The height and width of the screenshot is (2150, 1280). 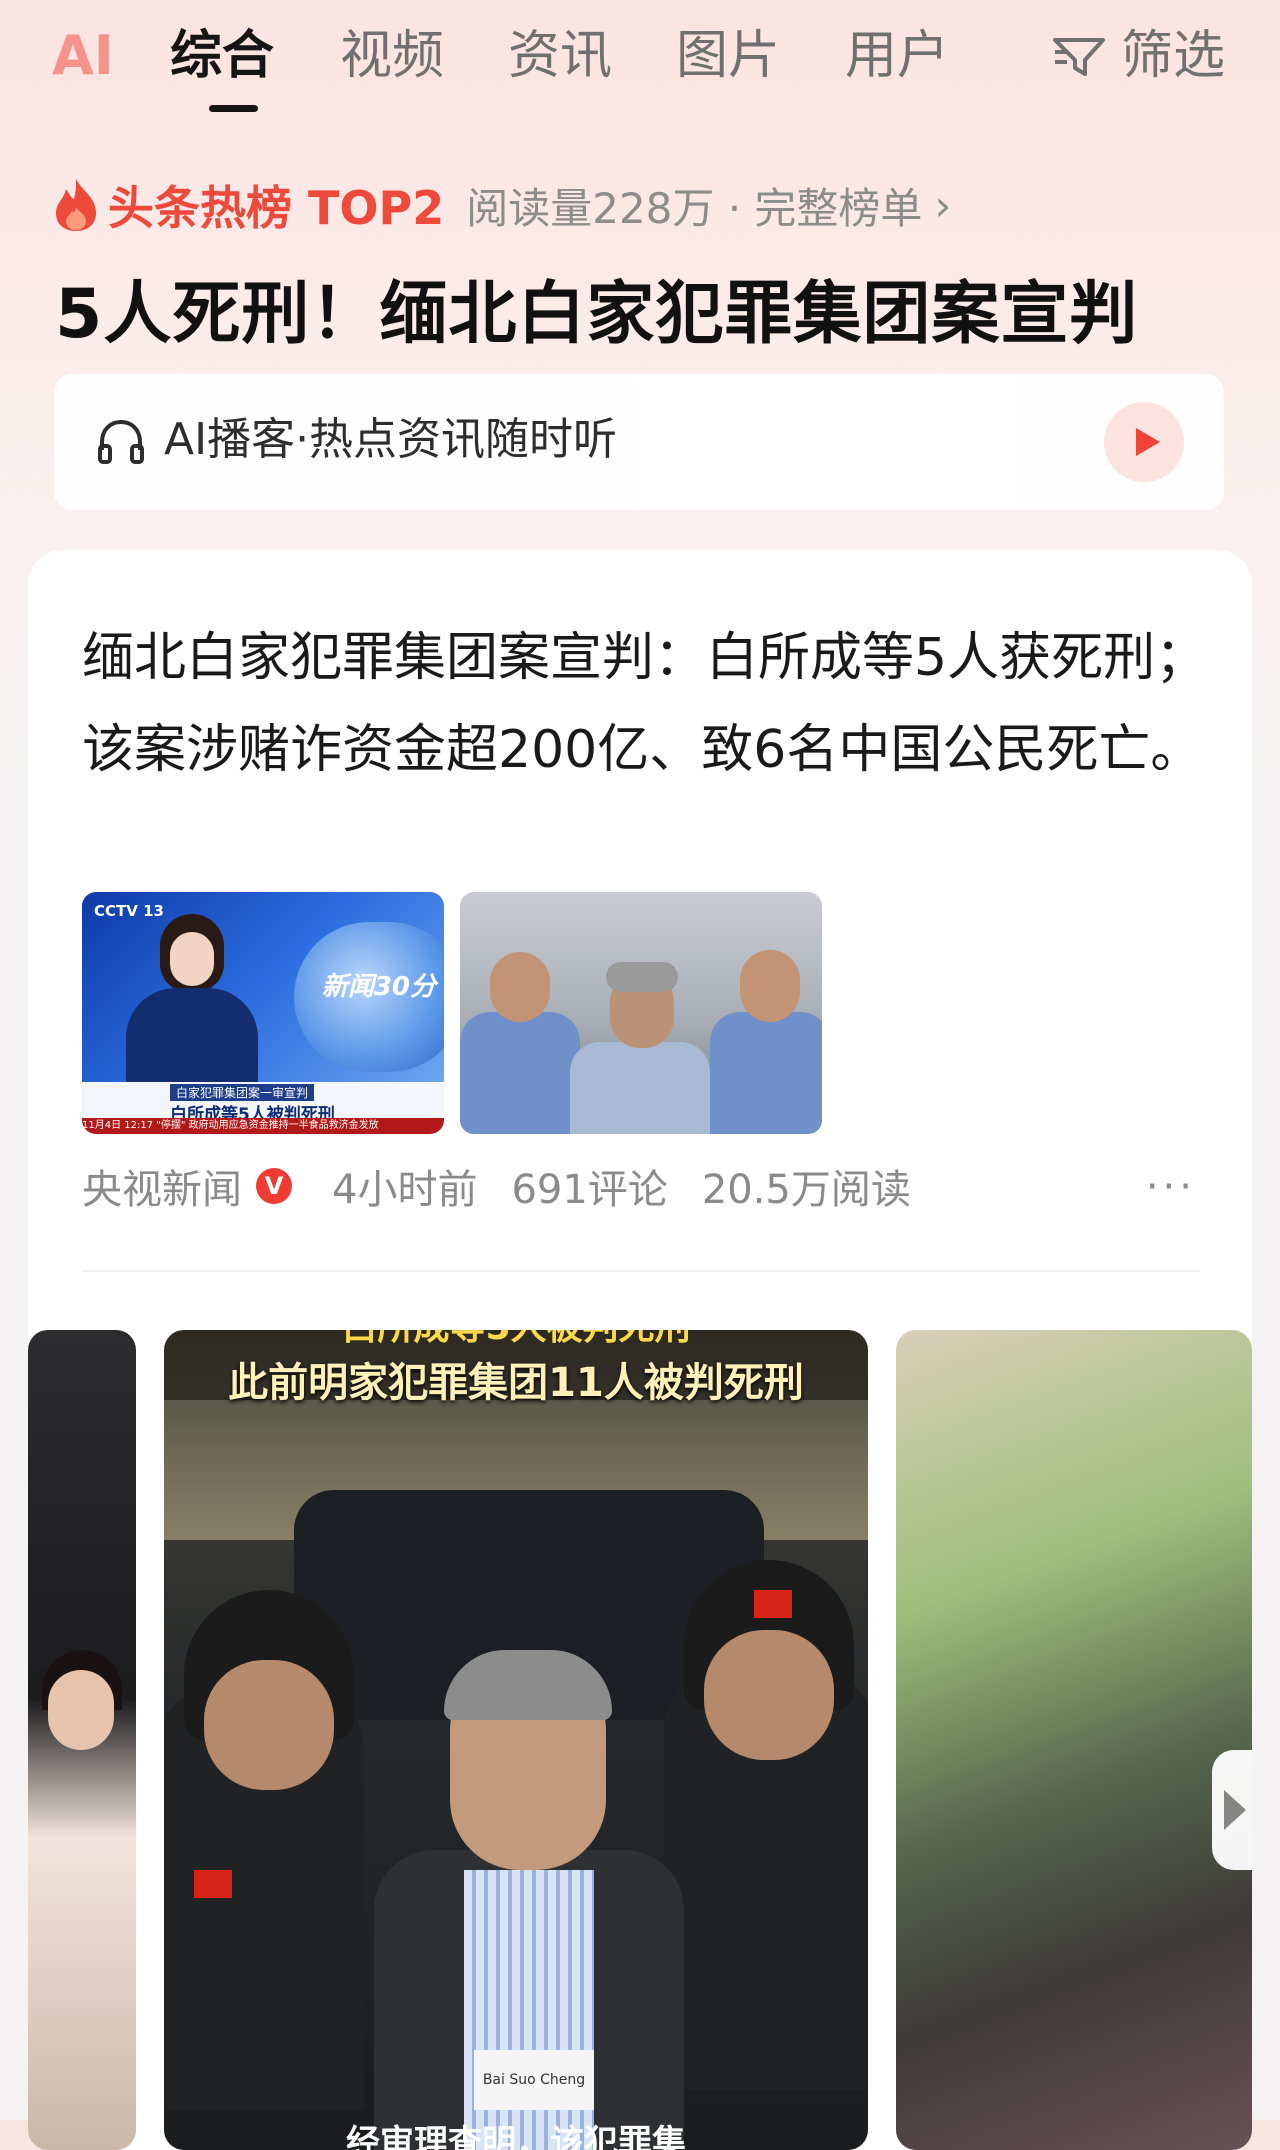 I want to click on chevron-right-icon: ›, so click(x=943, y=205).